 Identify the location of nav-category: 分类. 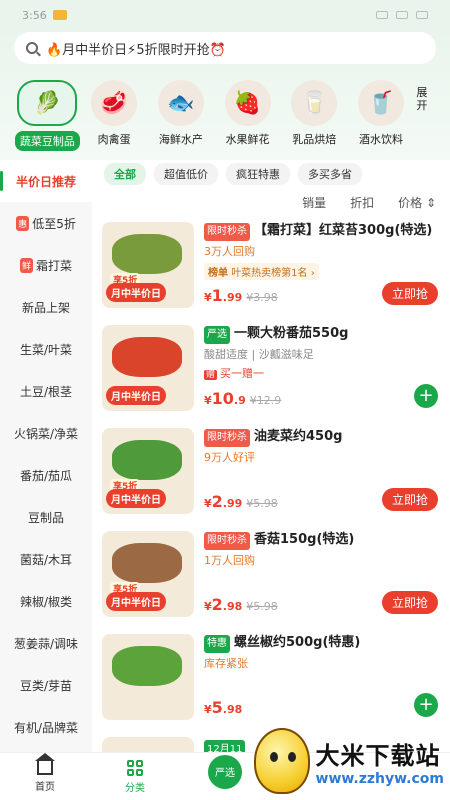
(135, 776).